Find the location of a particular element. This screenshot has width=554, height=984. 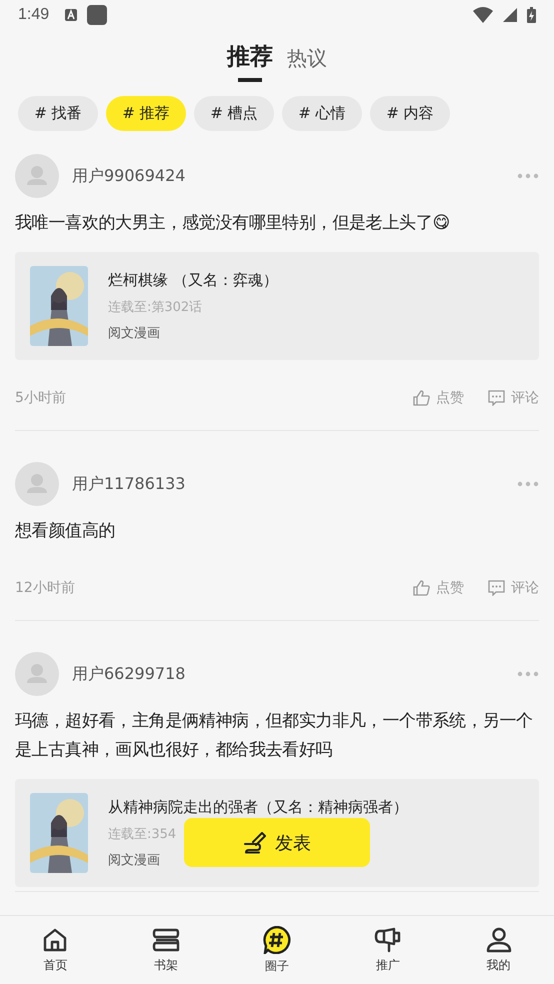

person-icon is located at coordinates (499, 939).